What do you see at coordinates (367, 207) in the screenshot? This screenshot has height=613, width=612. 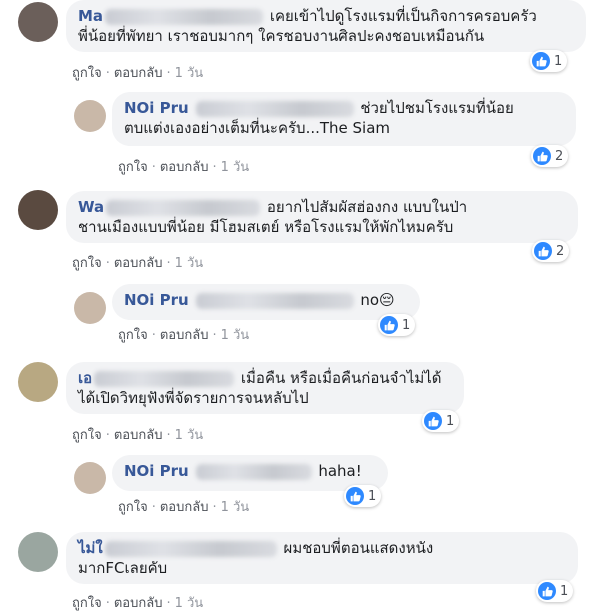 I see `comment-text: อยากไปสัมผัสฮ่องกง แบบในป่า` at bounding box center [367, 207].